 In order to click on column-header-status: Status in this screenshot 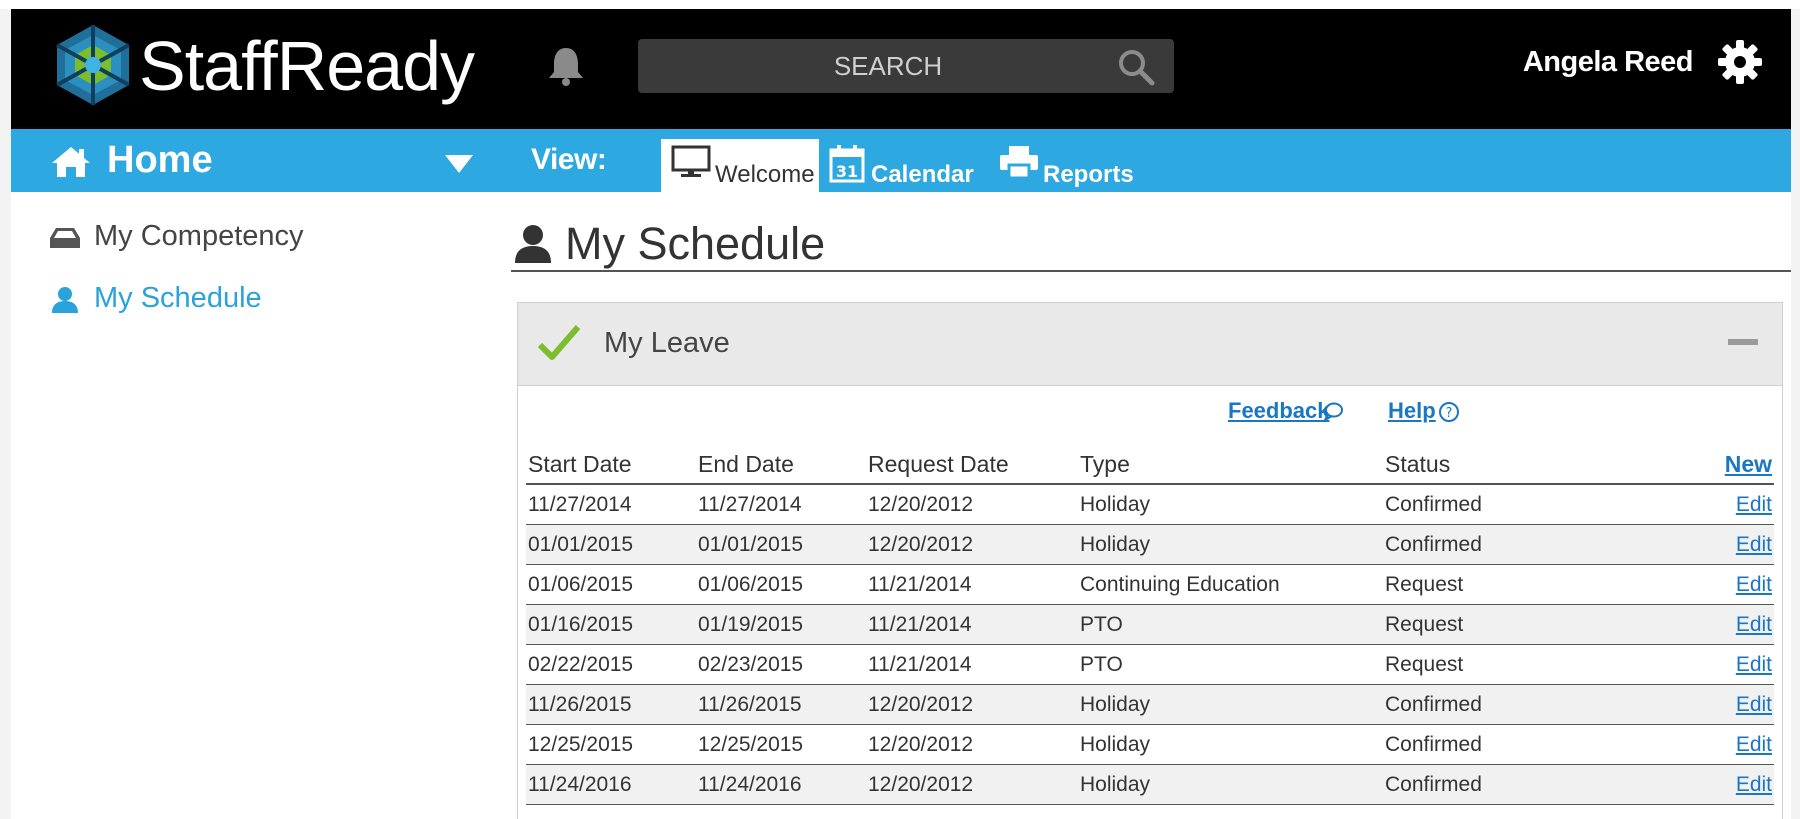, I will do `click(1533, 465)`.